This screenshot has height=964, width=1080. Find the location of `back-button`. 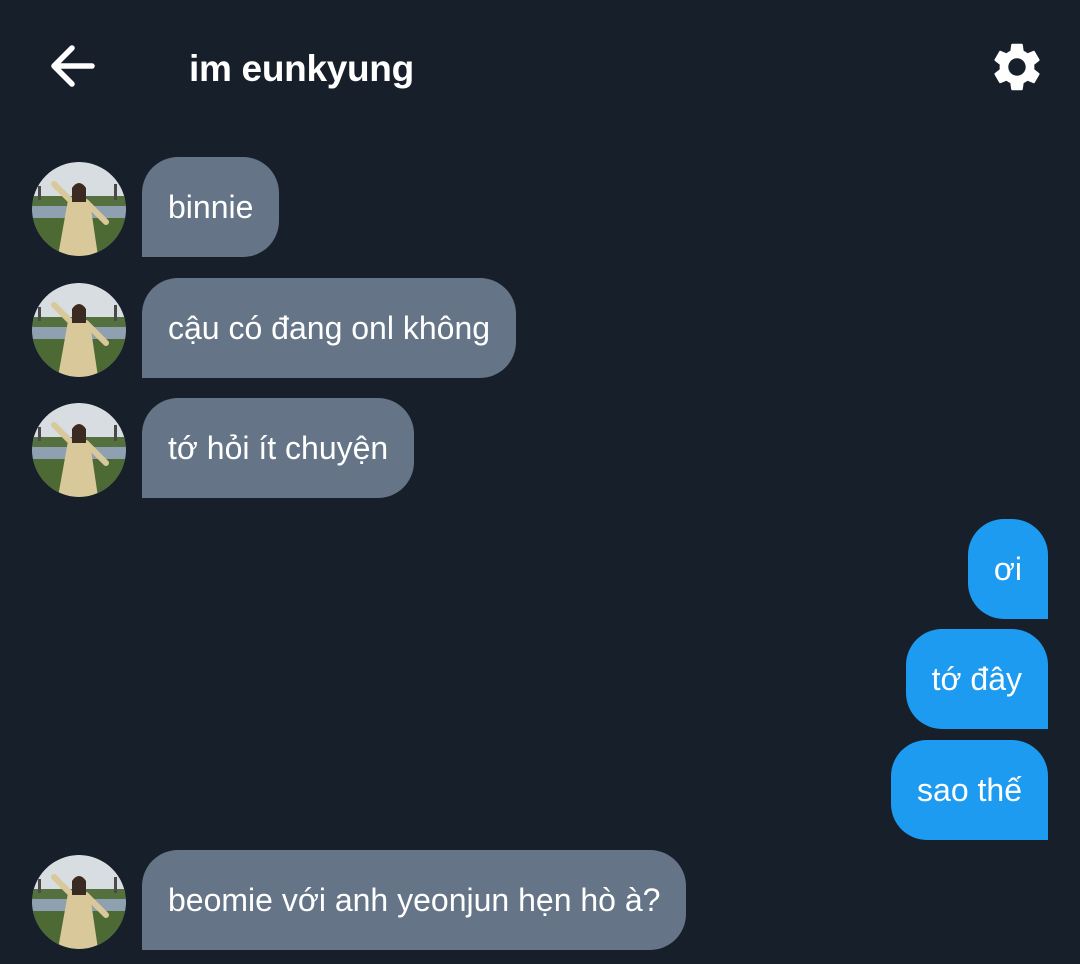

back-button is located at coordinates (74, 66).